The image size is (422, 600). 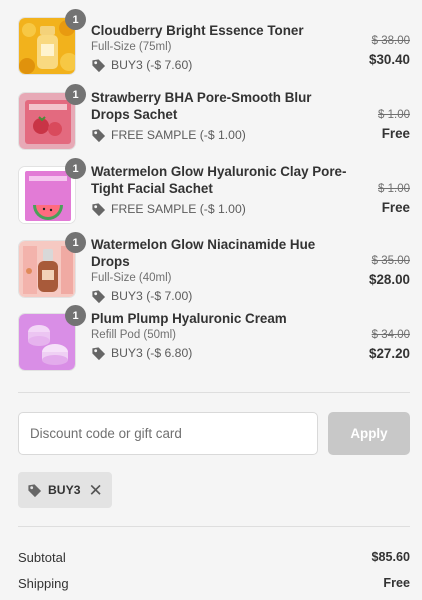 I want to click on item-name: Plum Plump Hyaluronic Cream, so click(x=189, y=318).